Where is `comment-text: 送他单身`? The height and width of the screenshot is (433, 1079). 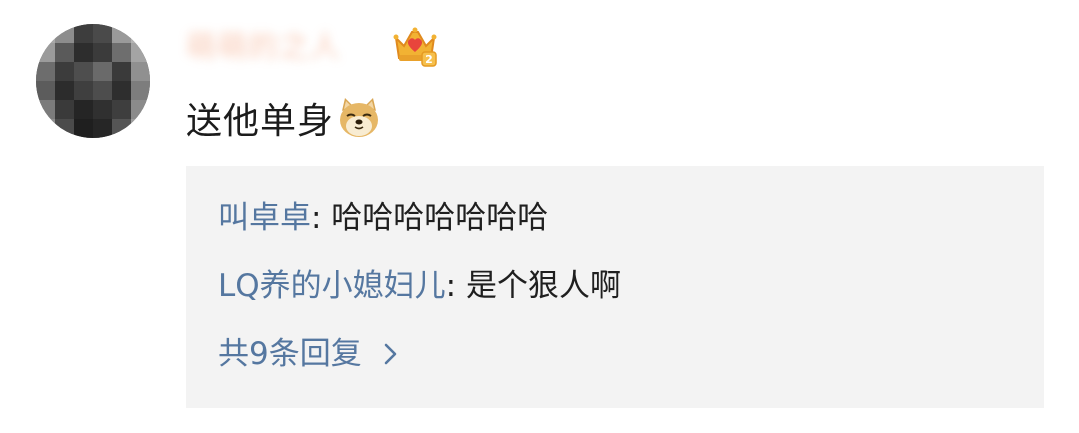
comment-text: 送他单身 is located at coordinates (260, 121).